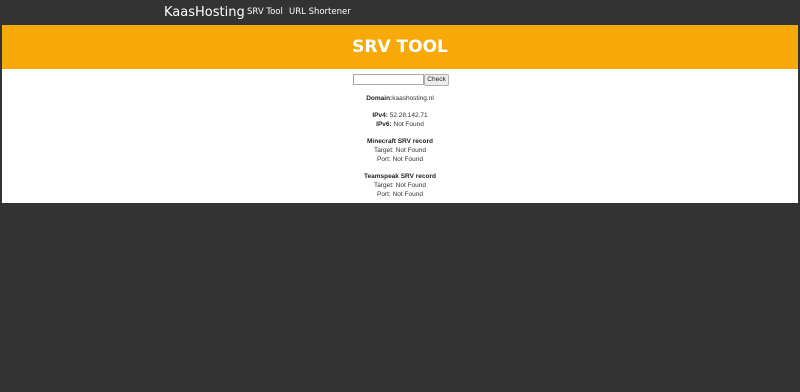 The image size is (800, 392). What do you see at coordinates (408, 115) in the screenshot?
I see `ipv4-value: 52.28.142.71` at bounding box center [408, 115].